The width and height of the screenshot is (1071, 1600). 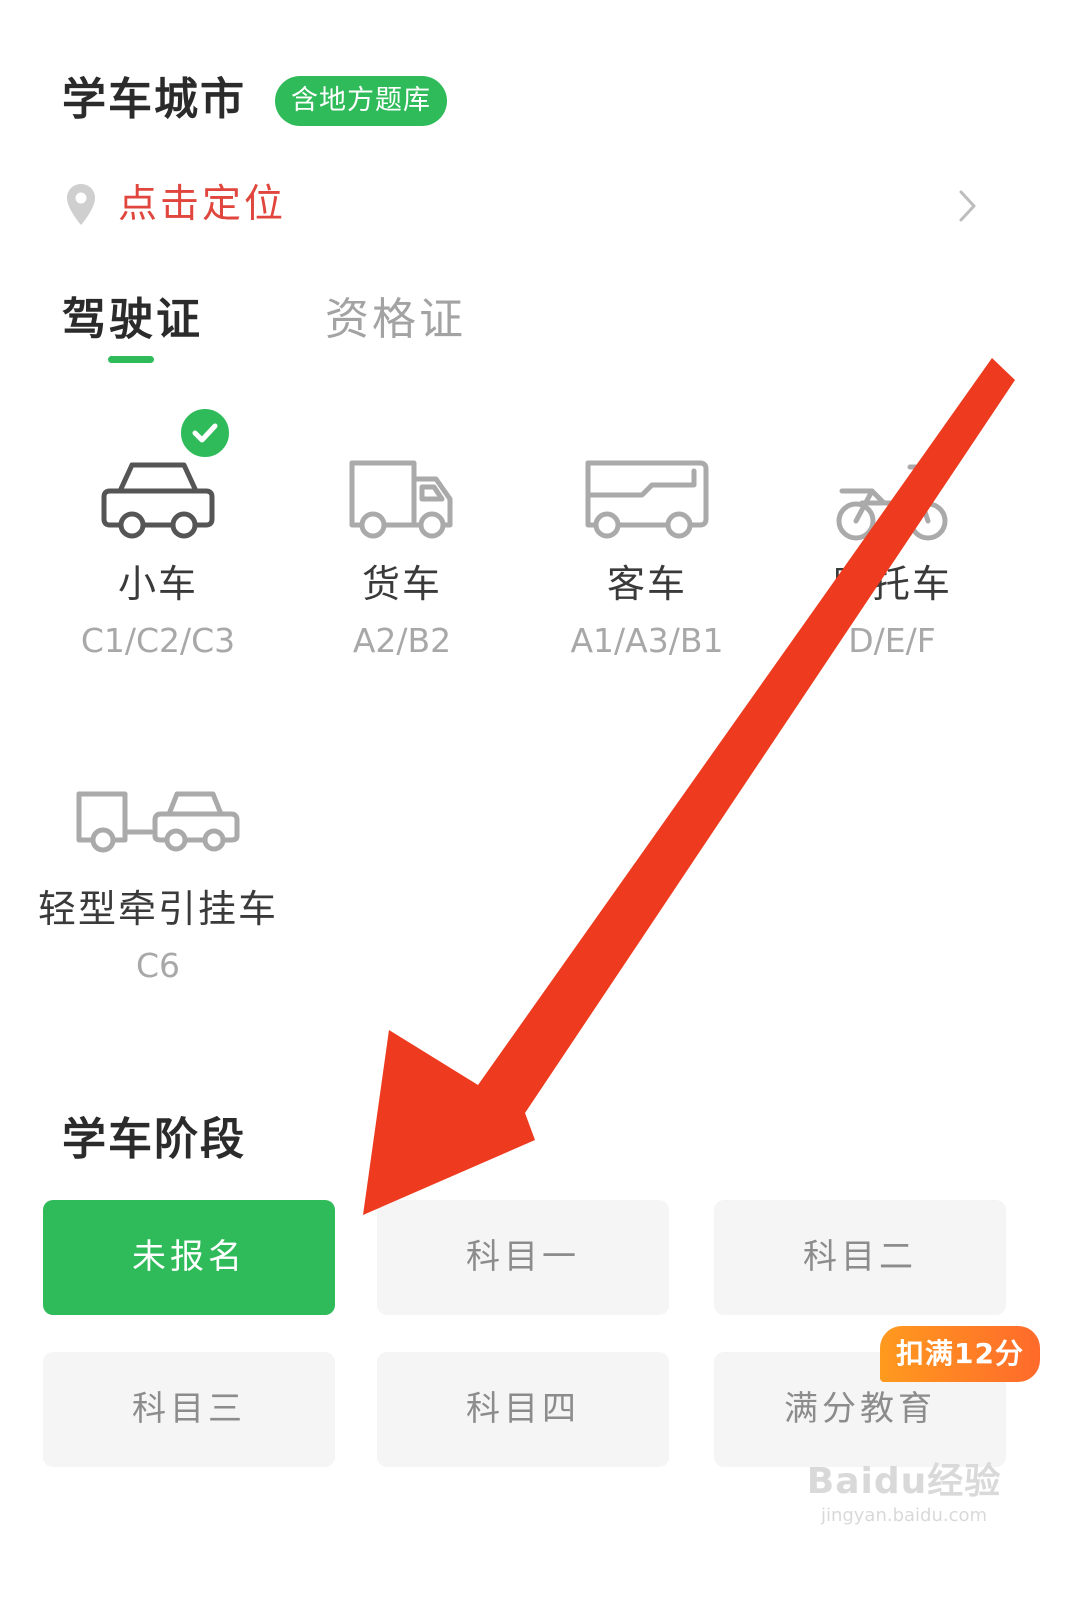 What do you see at coordinates (904, 1481) in the screenshot?
I see `watermark-main: Baidu经验` at bounding box center [904, 1481].